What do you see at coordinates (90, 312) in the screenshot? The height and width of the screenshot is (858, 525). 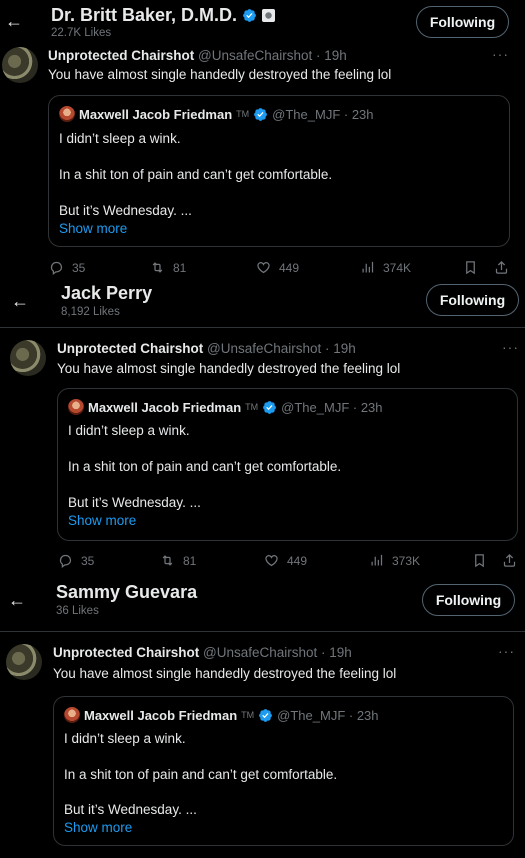 I see `profile-likes-count: 8,192 Likes` at bounding box center [90, 312].